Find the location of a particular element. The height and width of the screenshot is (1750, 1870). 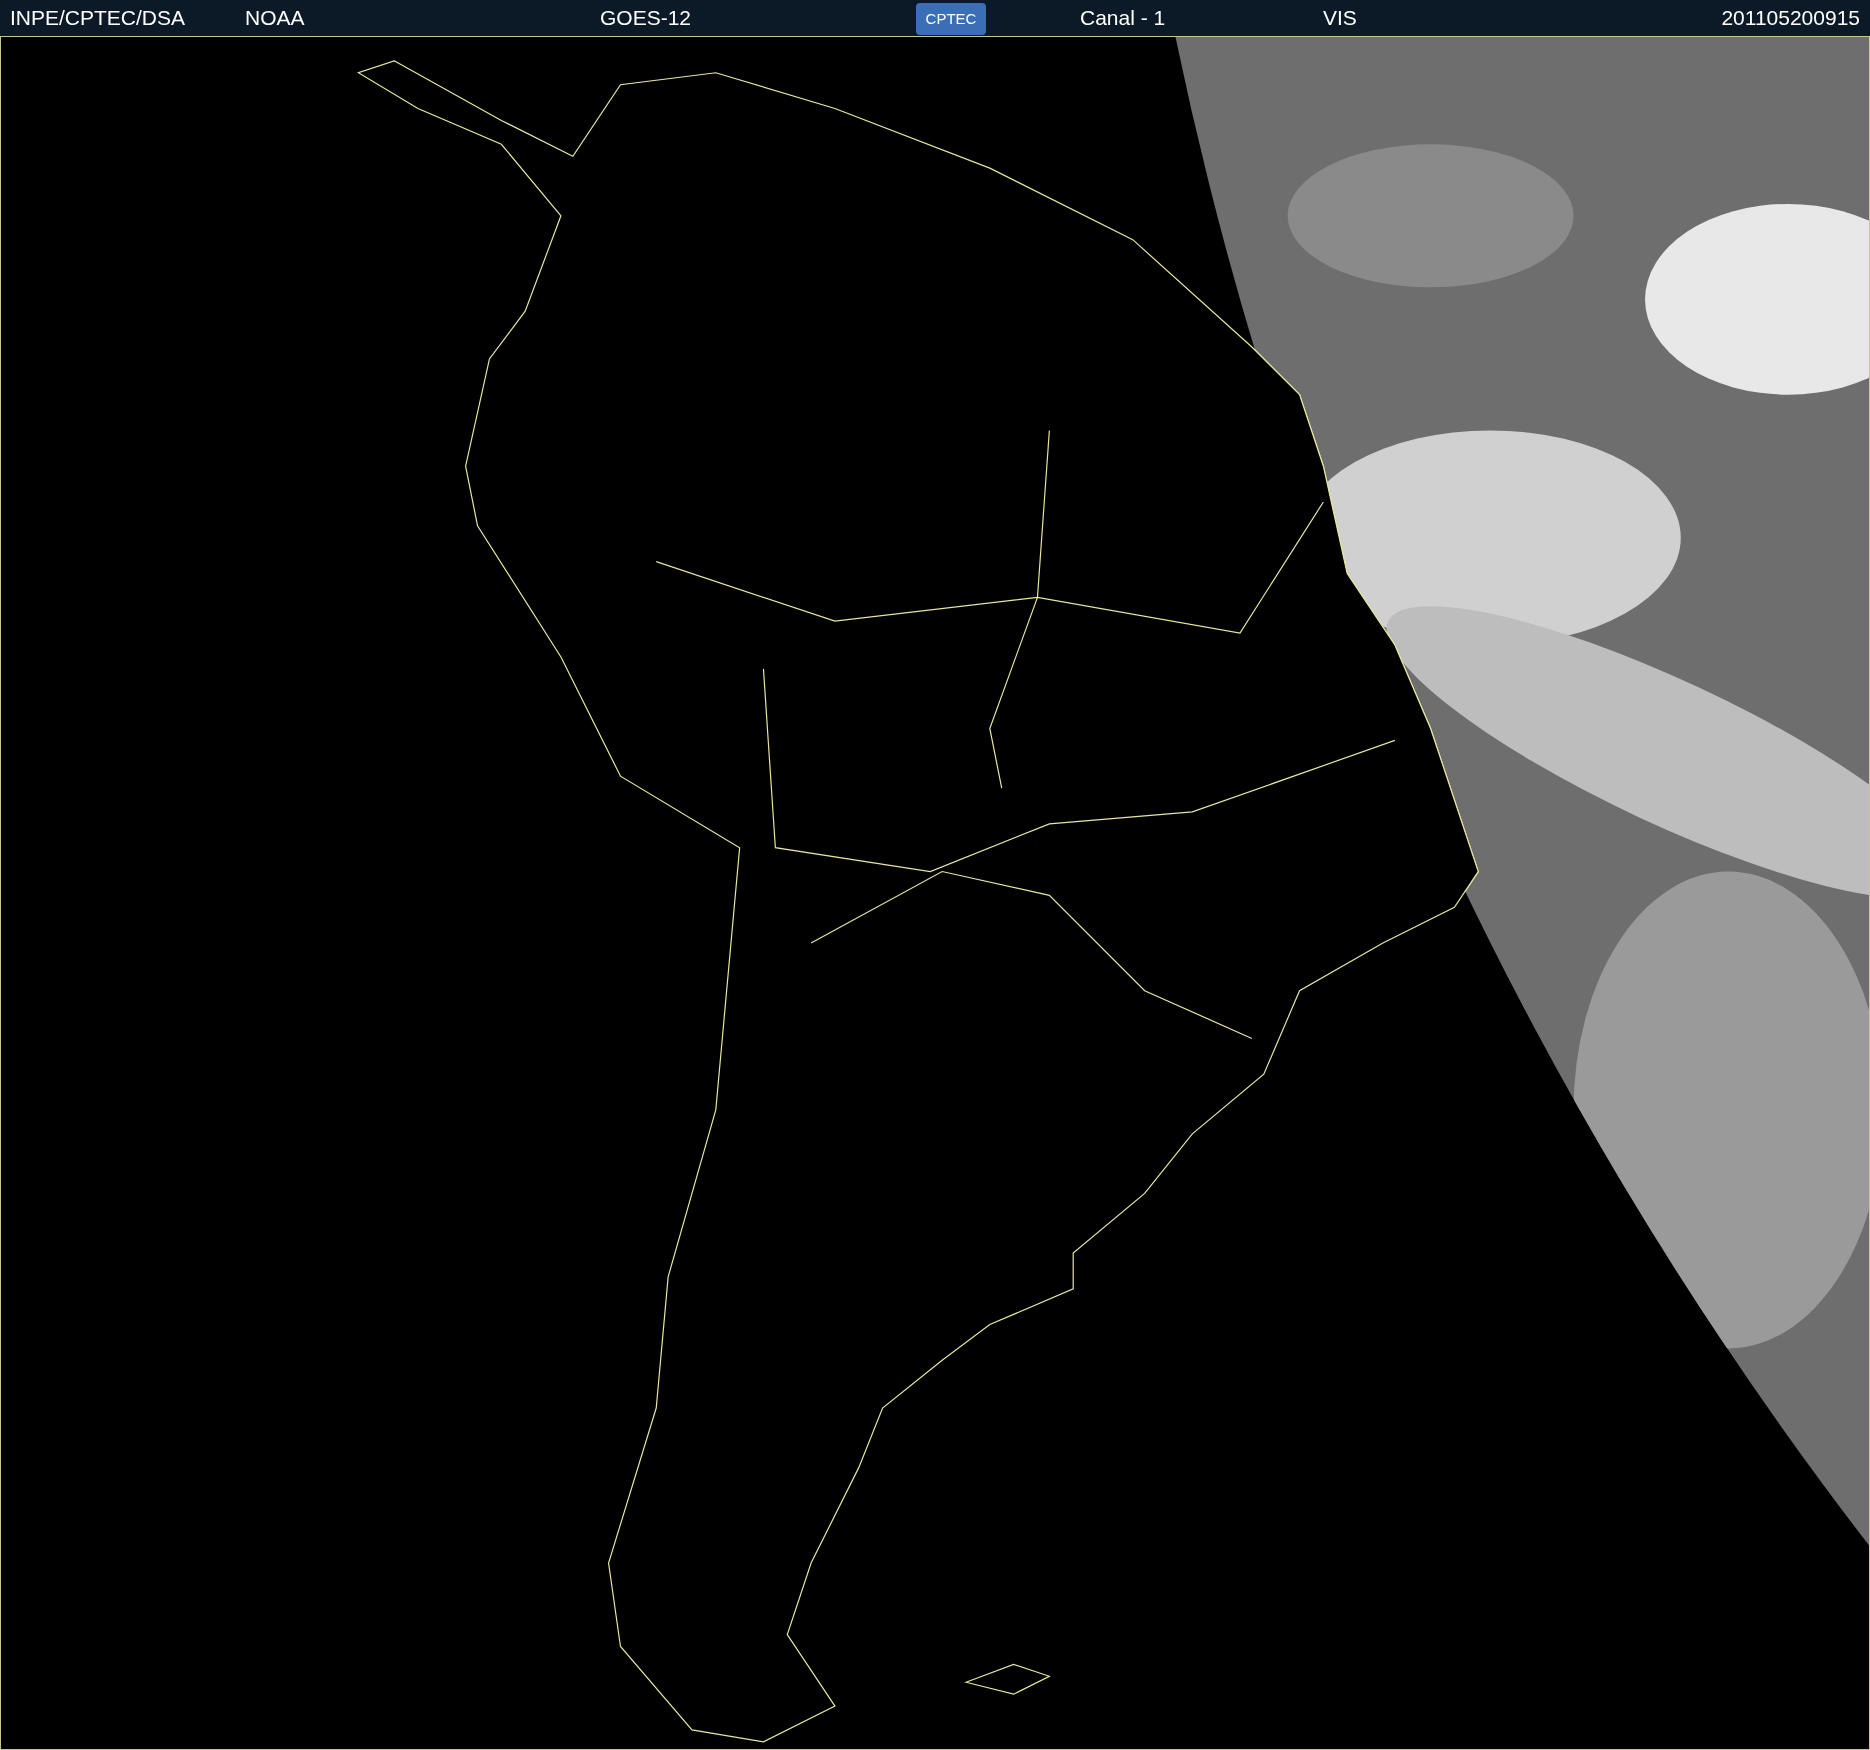

header-label: INPE/CPTEC/DSA is located at coordinates (98, 18).